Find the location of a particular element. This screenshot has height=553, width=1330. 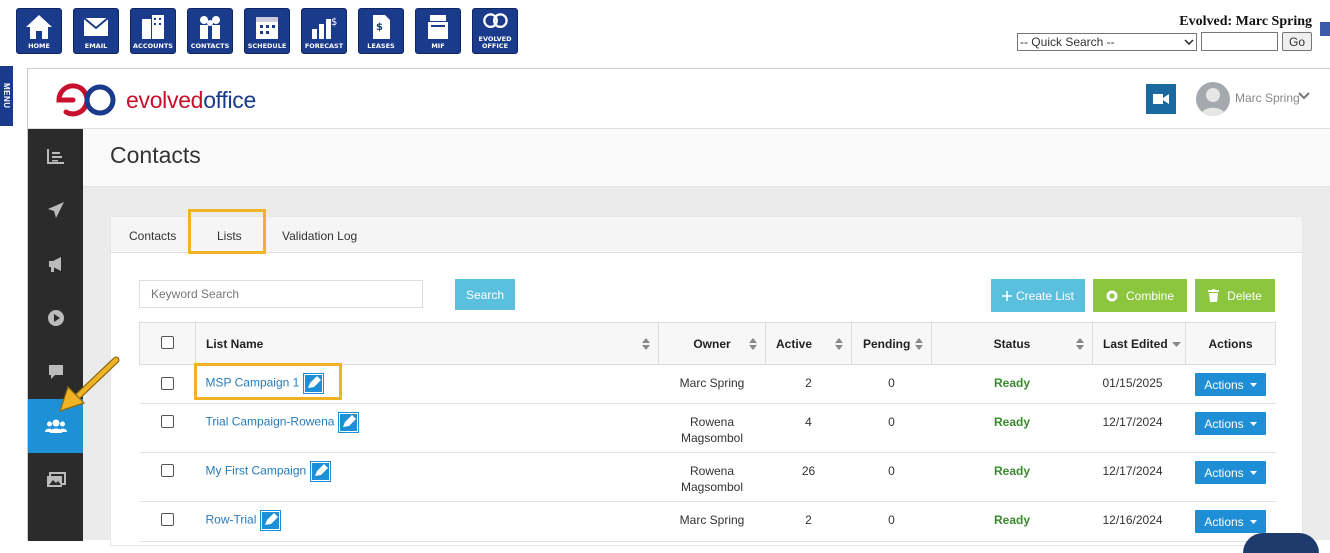

video-button is located at coordinates (1161, 99).